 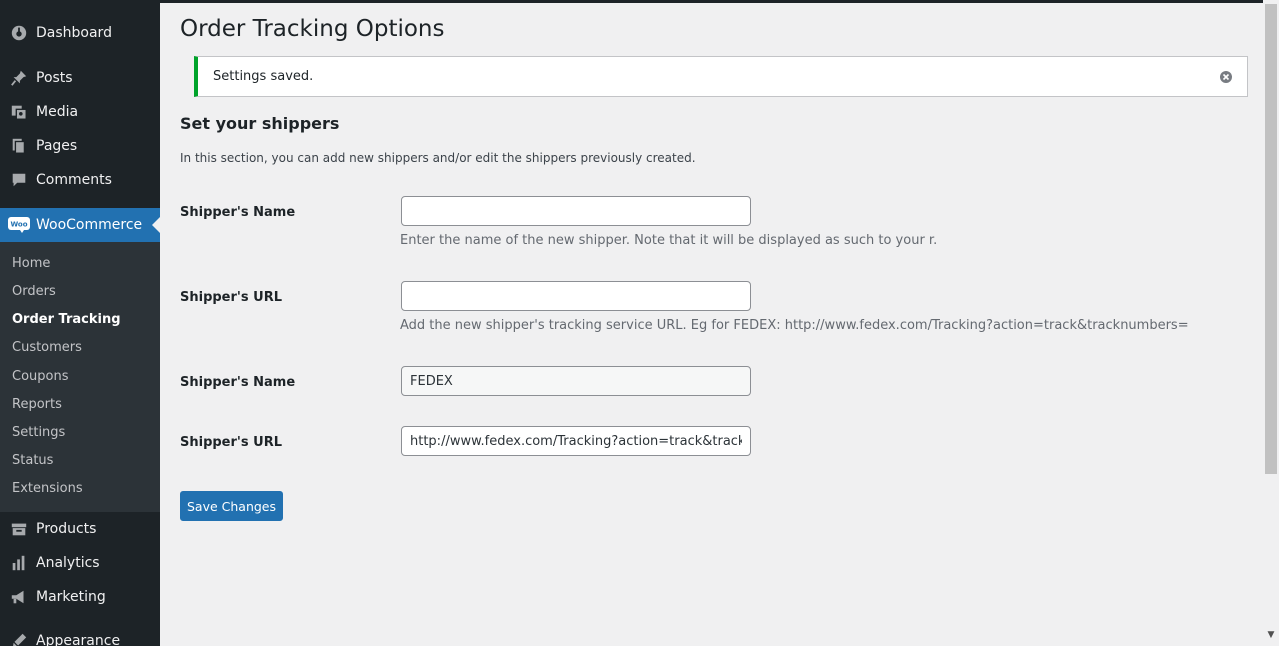 I want to click on menu-appearance: Appearance, so click(x=80, y=635).